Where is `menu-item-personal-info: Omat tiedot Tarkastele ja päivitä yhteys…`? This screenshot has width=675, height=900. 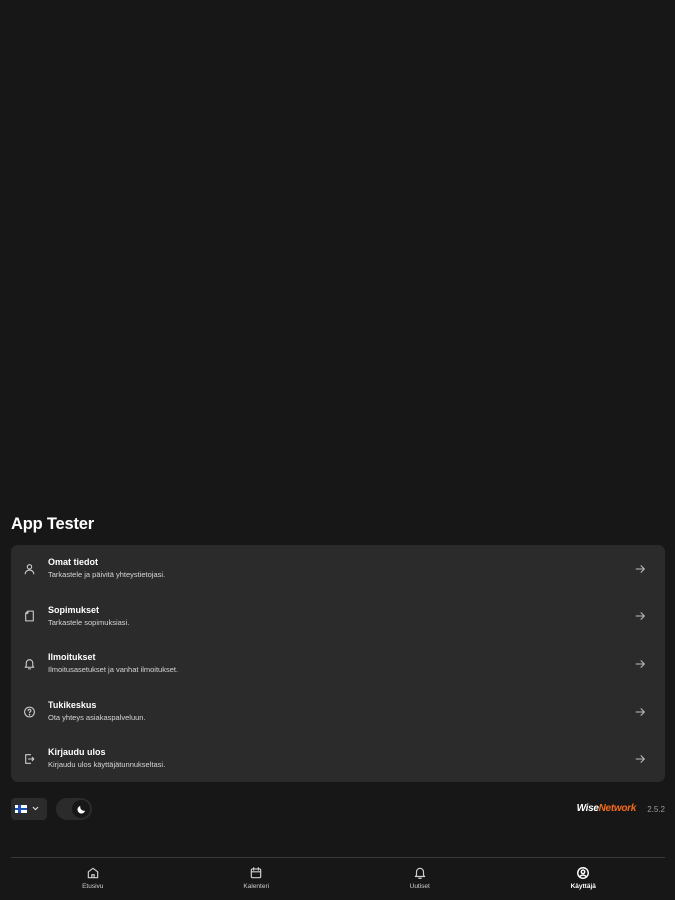 menu-item-personal-info: Omat tiedot Tarkastele ja päivitä yhteys… is located at coordinates (338, 569).